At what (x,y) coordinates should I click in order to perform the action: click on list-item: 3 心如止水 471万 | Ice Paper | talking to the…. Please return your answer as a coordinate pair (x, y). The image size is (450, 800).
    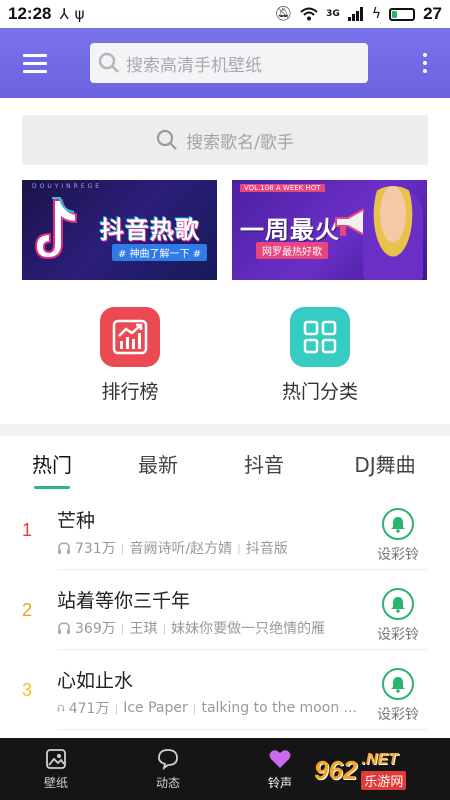
    Looking at the image, I should click on (225, 690).